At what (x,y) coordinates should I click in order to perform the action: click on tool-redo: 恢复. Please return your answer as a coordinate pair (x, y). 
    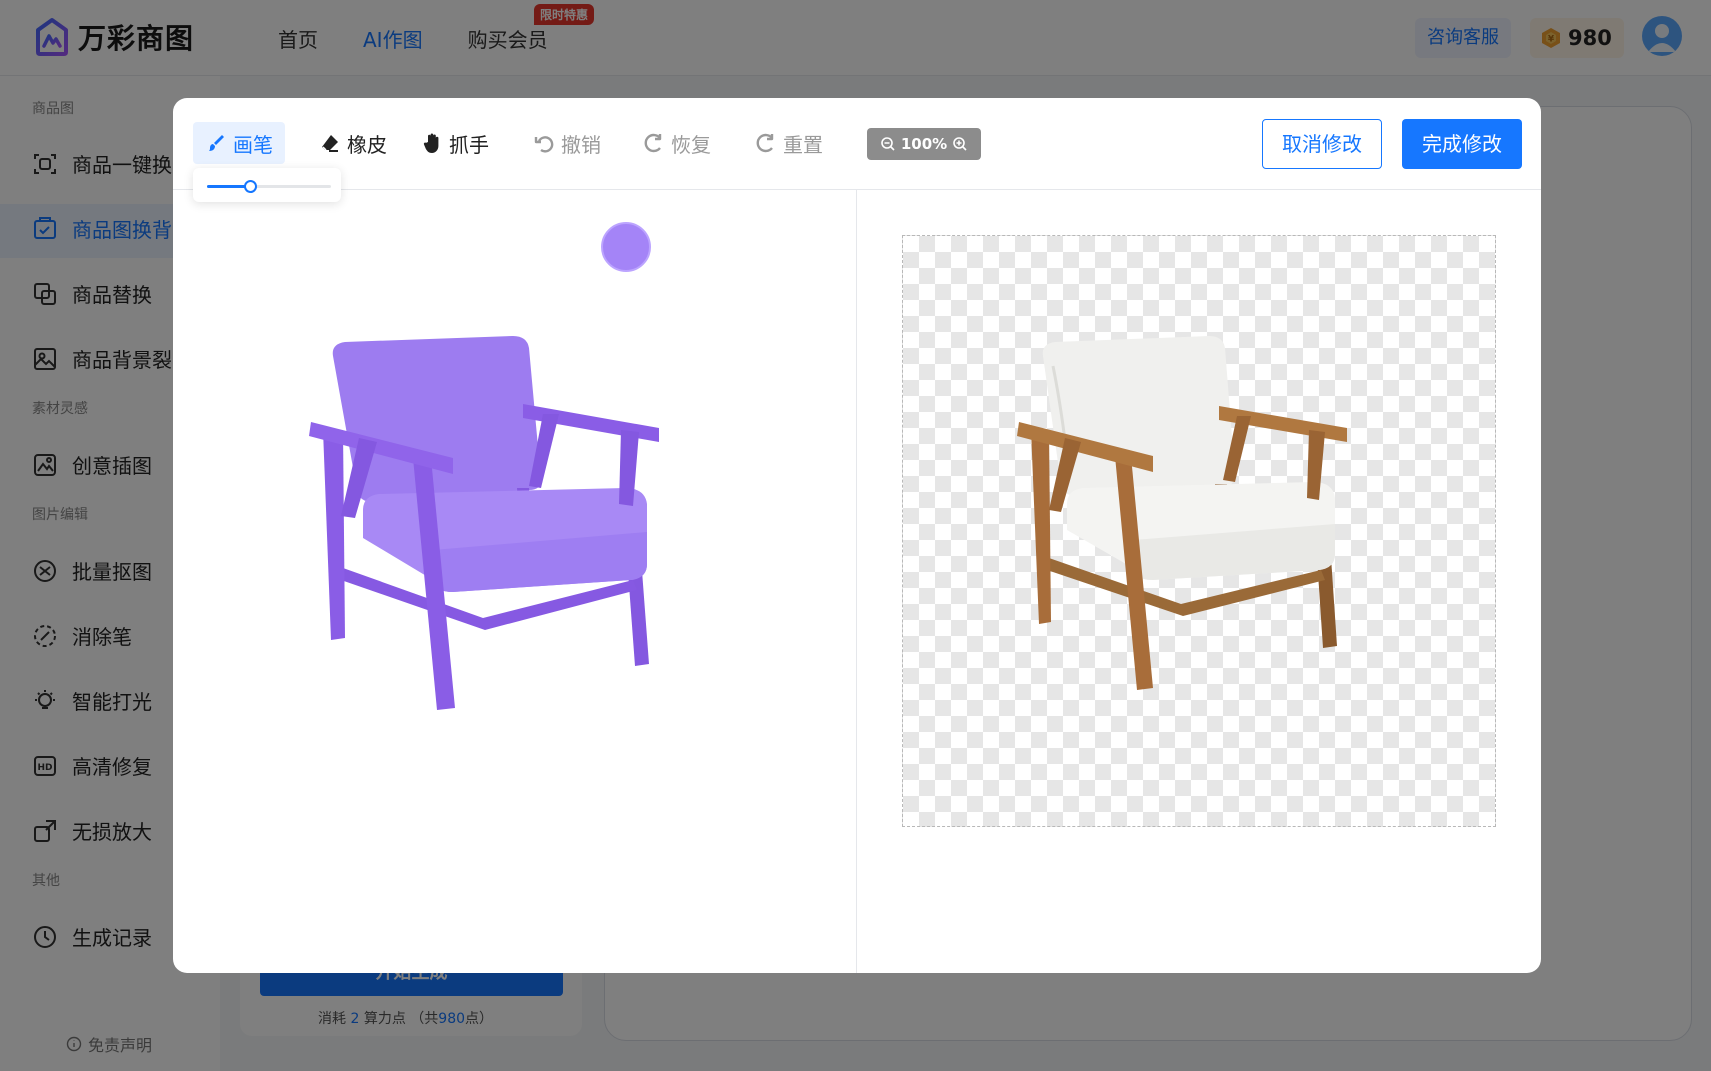
    Looking at the image, I should click on (677, 143).